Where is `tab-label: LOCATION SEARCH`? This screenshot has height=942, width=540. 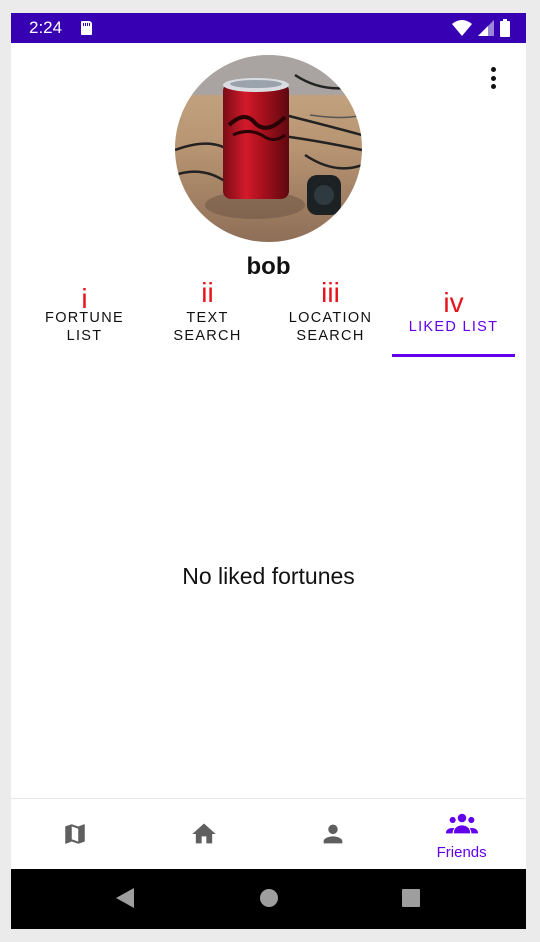 tab-label: LOCATION SEARCH is located at coordinates (330, 327).